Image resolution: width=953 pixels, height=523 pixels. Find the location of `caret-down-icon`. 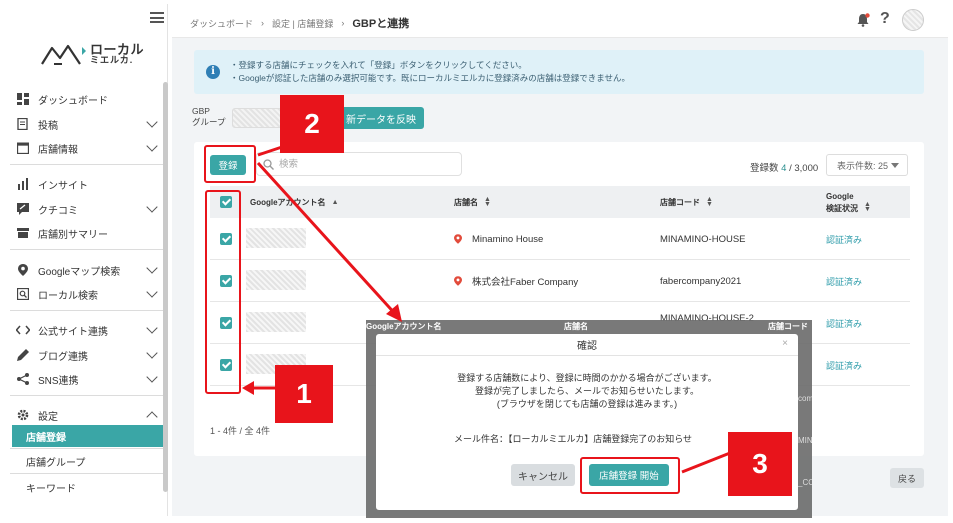

caret-down-icon is located at coordinates (895, 165).